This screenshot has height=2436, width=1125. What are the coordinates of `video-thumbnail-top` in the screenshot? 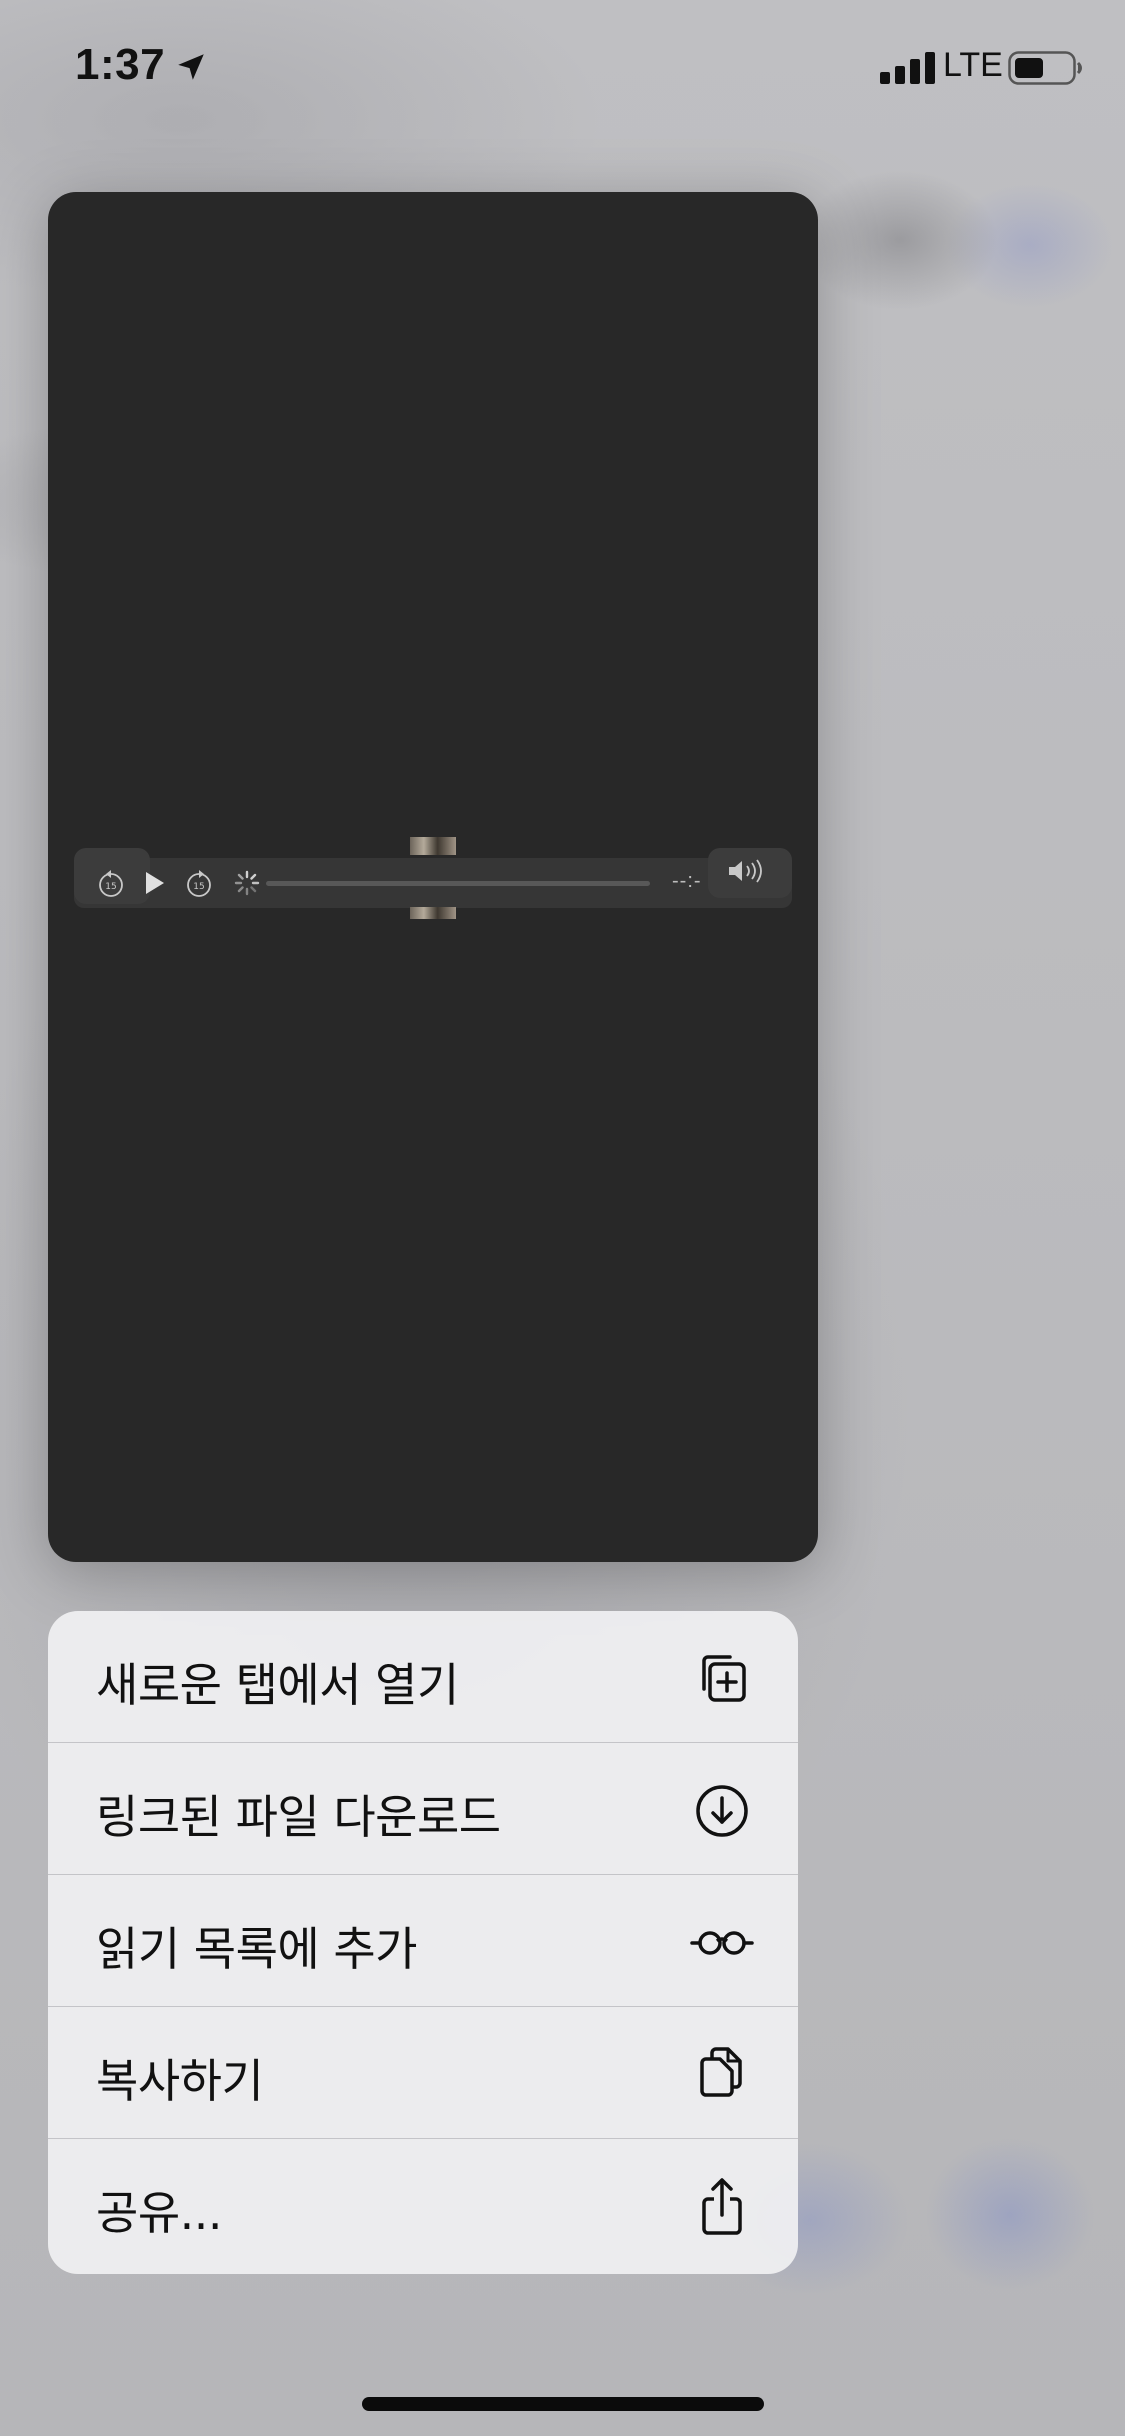 It's located at (433, 846).